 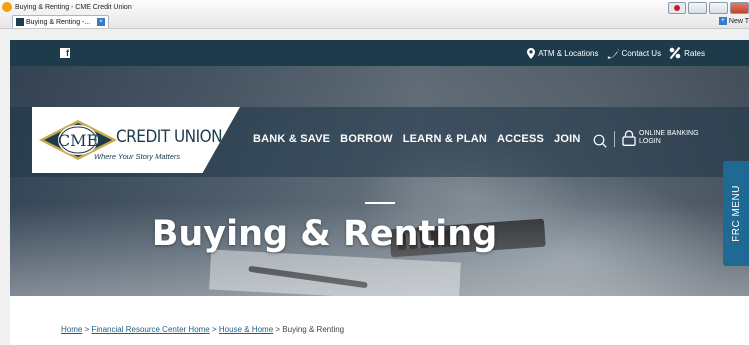 I want to click on rates-link: Rates, so click(x=687, y=53).